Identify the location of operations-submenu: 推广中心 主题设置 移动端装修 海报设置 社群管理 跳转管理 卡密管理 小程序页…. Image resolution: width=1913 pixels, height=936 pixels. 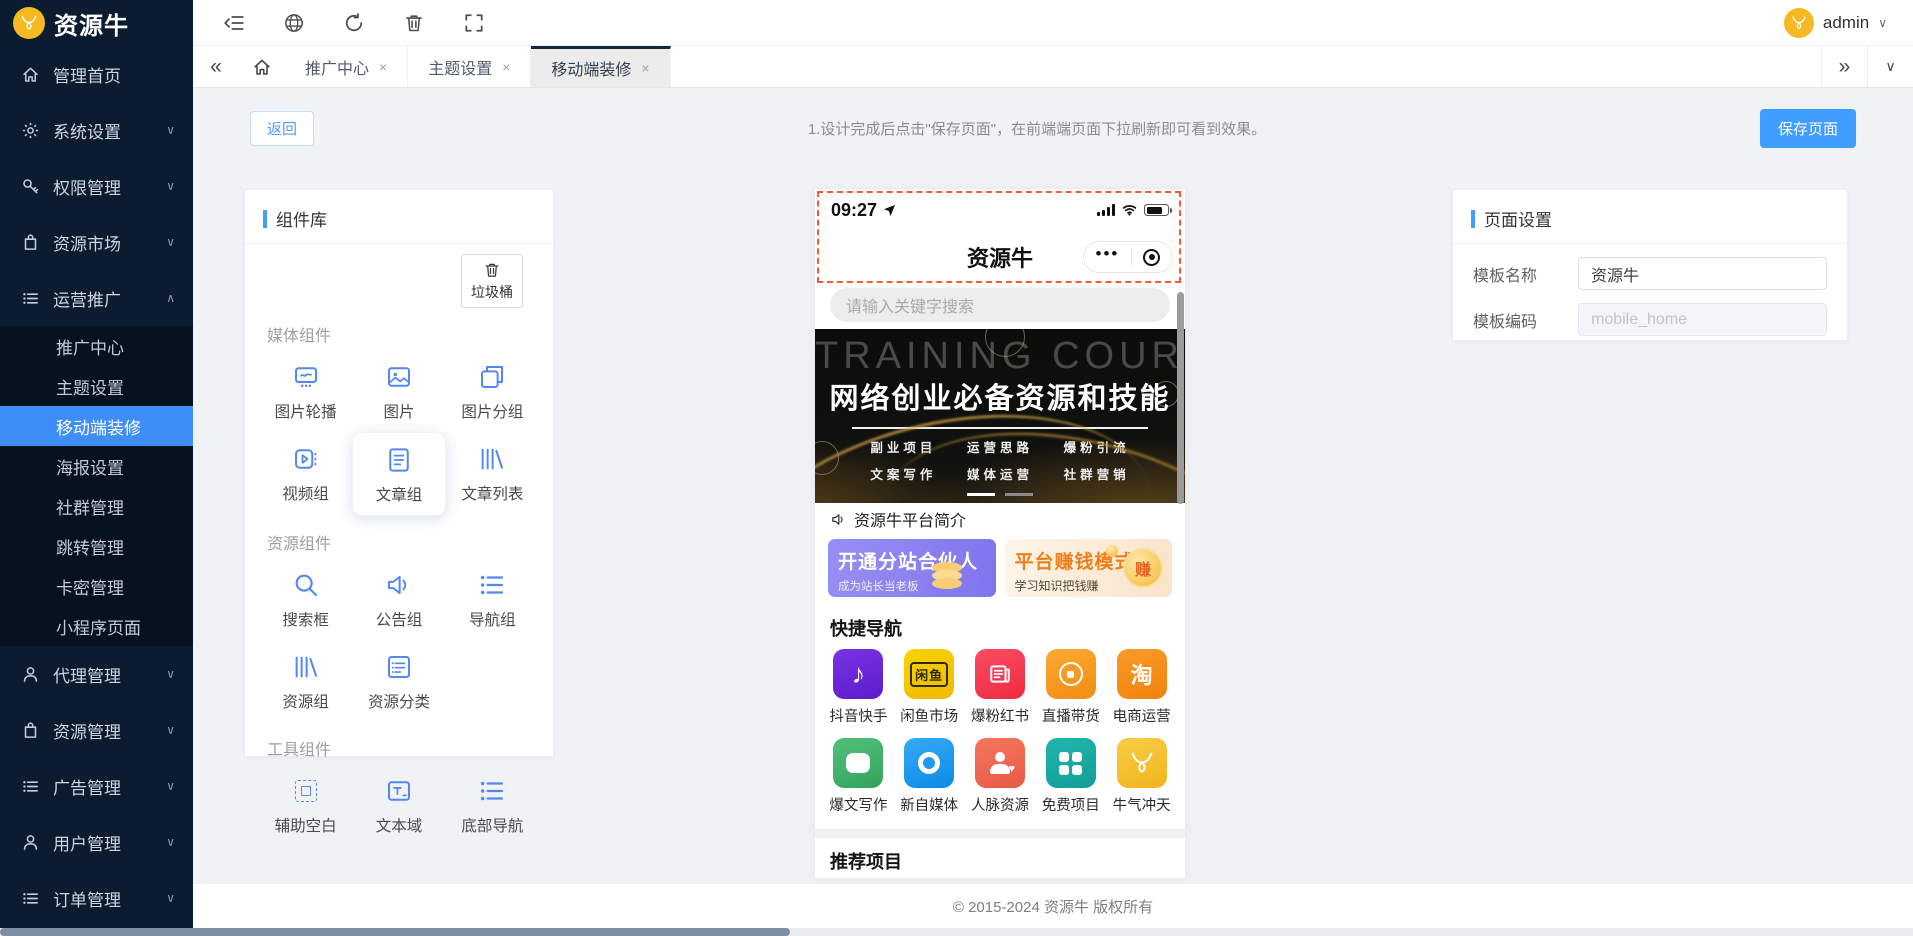
(96, 486).